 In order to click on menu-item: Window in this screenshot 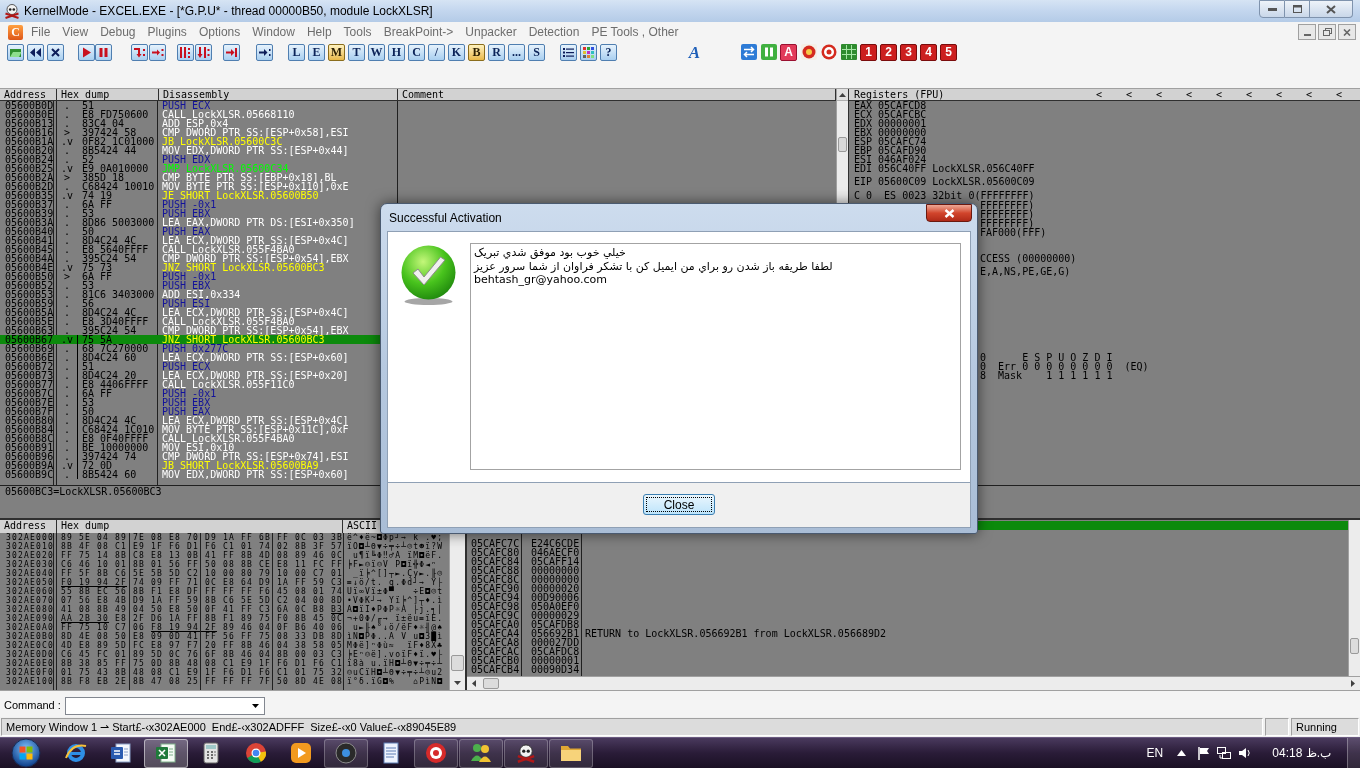, I will do `click(273, 32)`.